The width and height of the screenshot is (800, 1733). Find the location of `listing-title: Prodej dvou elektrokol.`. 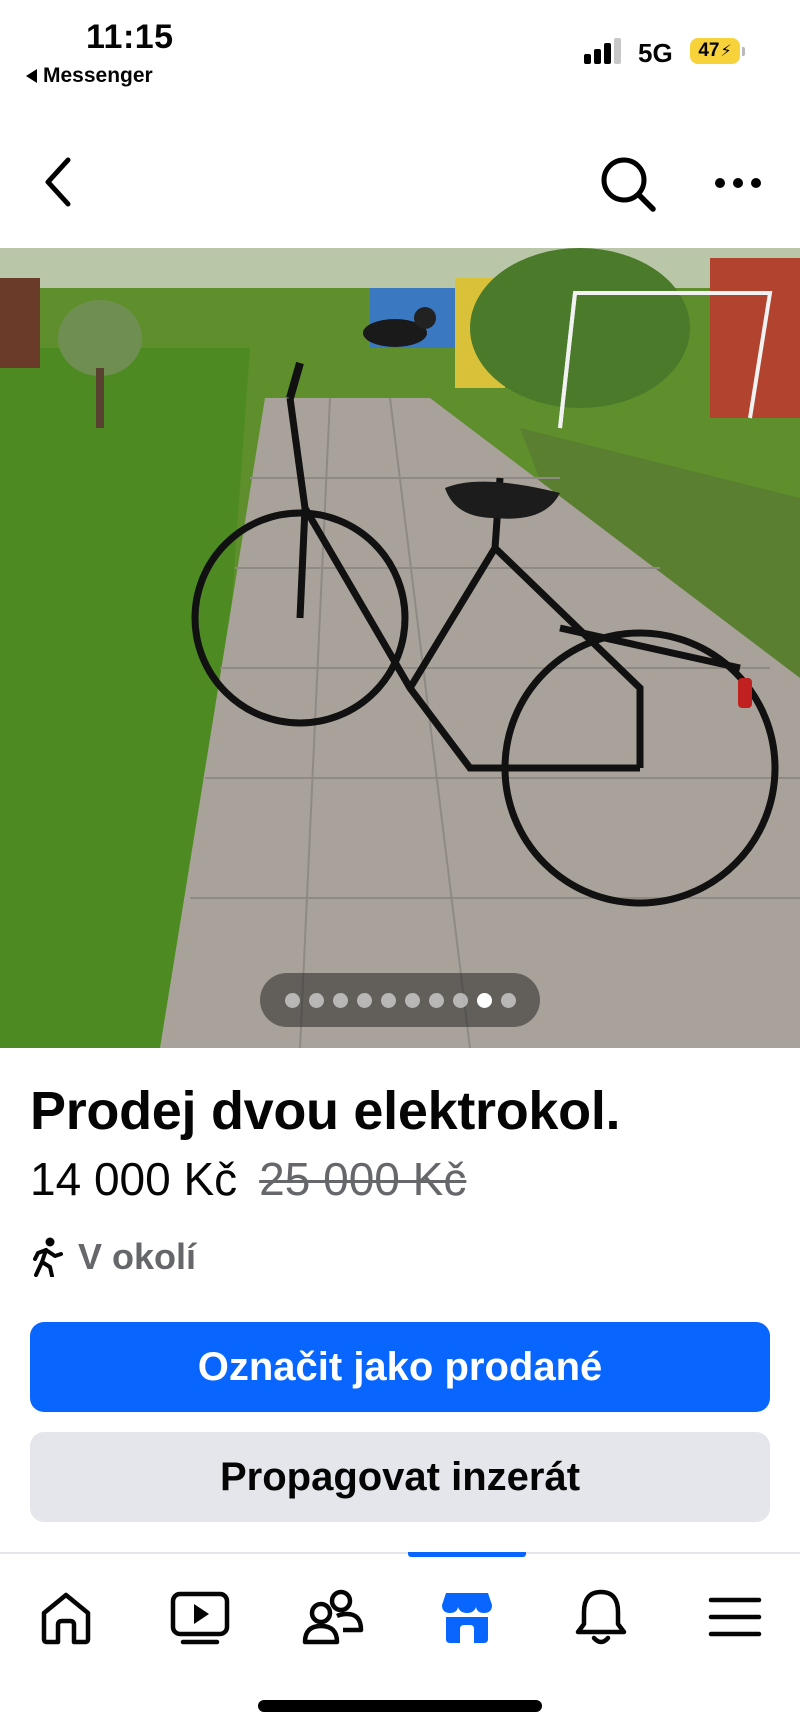

listing-title: Prodej dvou elektrokol. is located at coordinates (325, 1111).